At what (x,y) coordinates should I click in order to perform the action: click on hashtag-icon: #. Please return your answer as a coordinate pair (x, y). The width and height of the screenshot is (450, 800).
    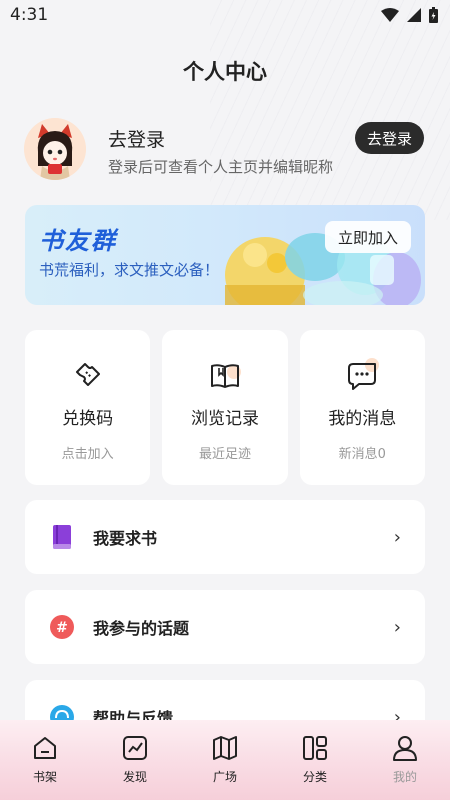
    Looking at the image, I should click on (62, 627).